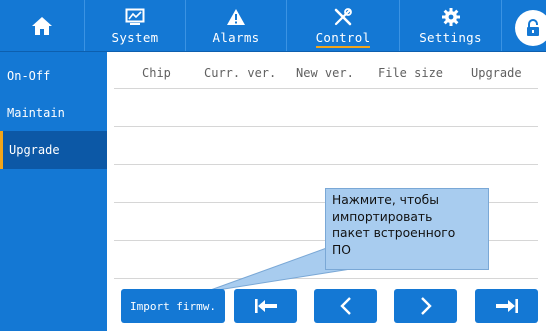 The width and height of the screenshot is (546, 331). I want to click on tooltip-line: Нажмите, чтобы, so click(385, 200).